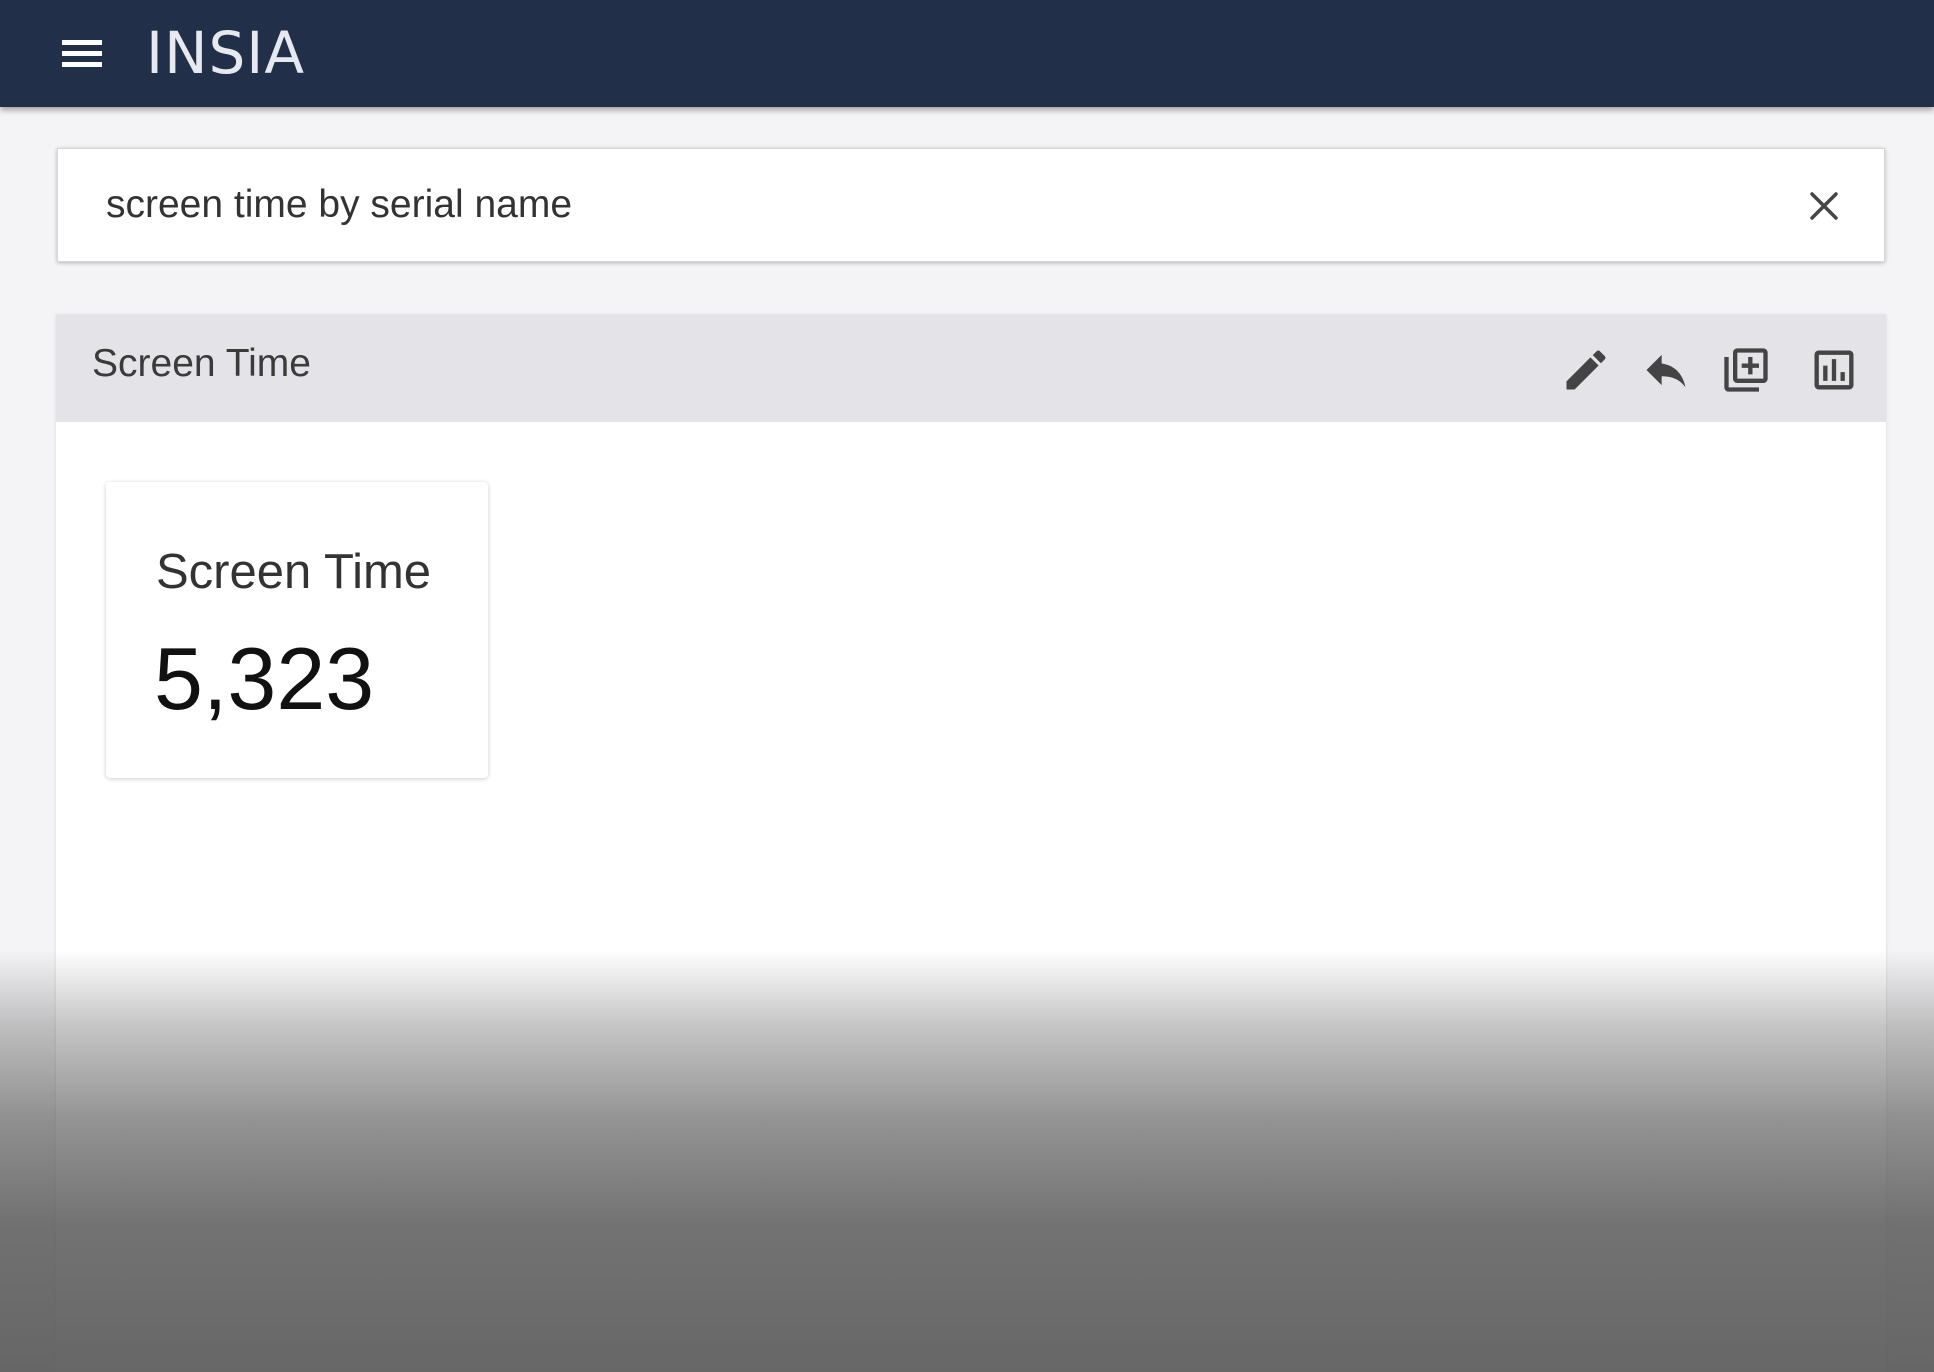 The image size is (1934, 1372). I want to click on add-to-dashboard-button, so click(1746, 370).